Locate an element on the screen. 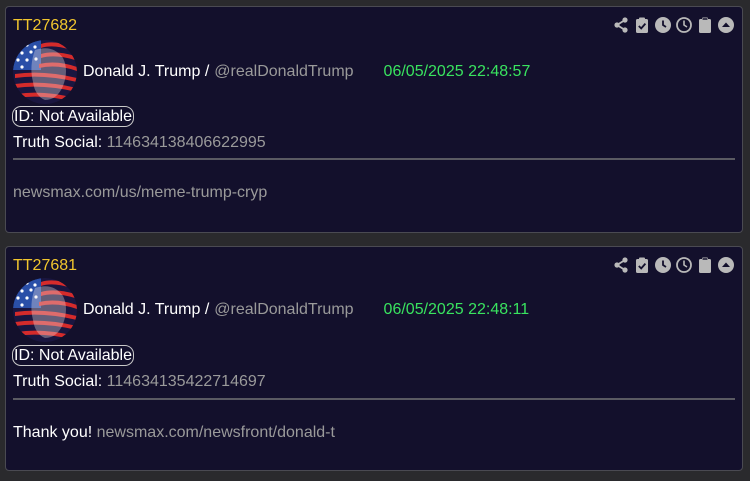  post-datetime: 06/05/2025 22:48:57 is located at coordinates (457, 72).